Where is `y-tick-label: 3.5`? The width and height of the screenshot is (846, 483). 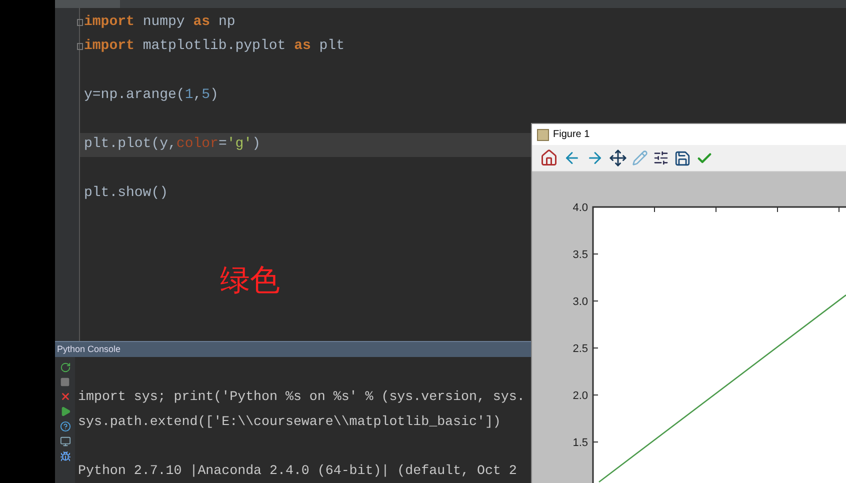 y-tick-label: 3.5 is located at coordinates (580, 255).